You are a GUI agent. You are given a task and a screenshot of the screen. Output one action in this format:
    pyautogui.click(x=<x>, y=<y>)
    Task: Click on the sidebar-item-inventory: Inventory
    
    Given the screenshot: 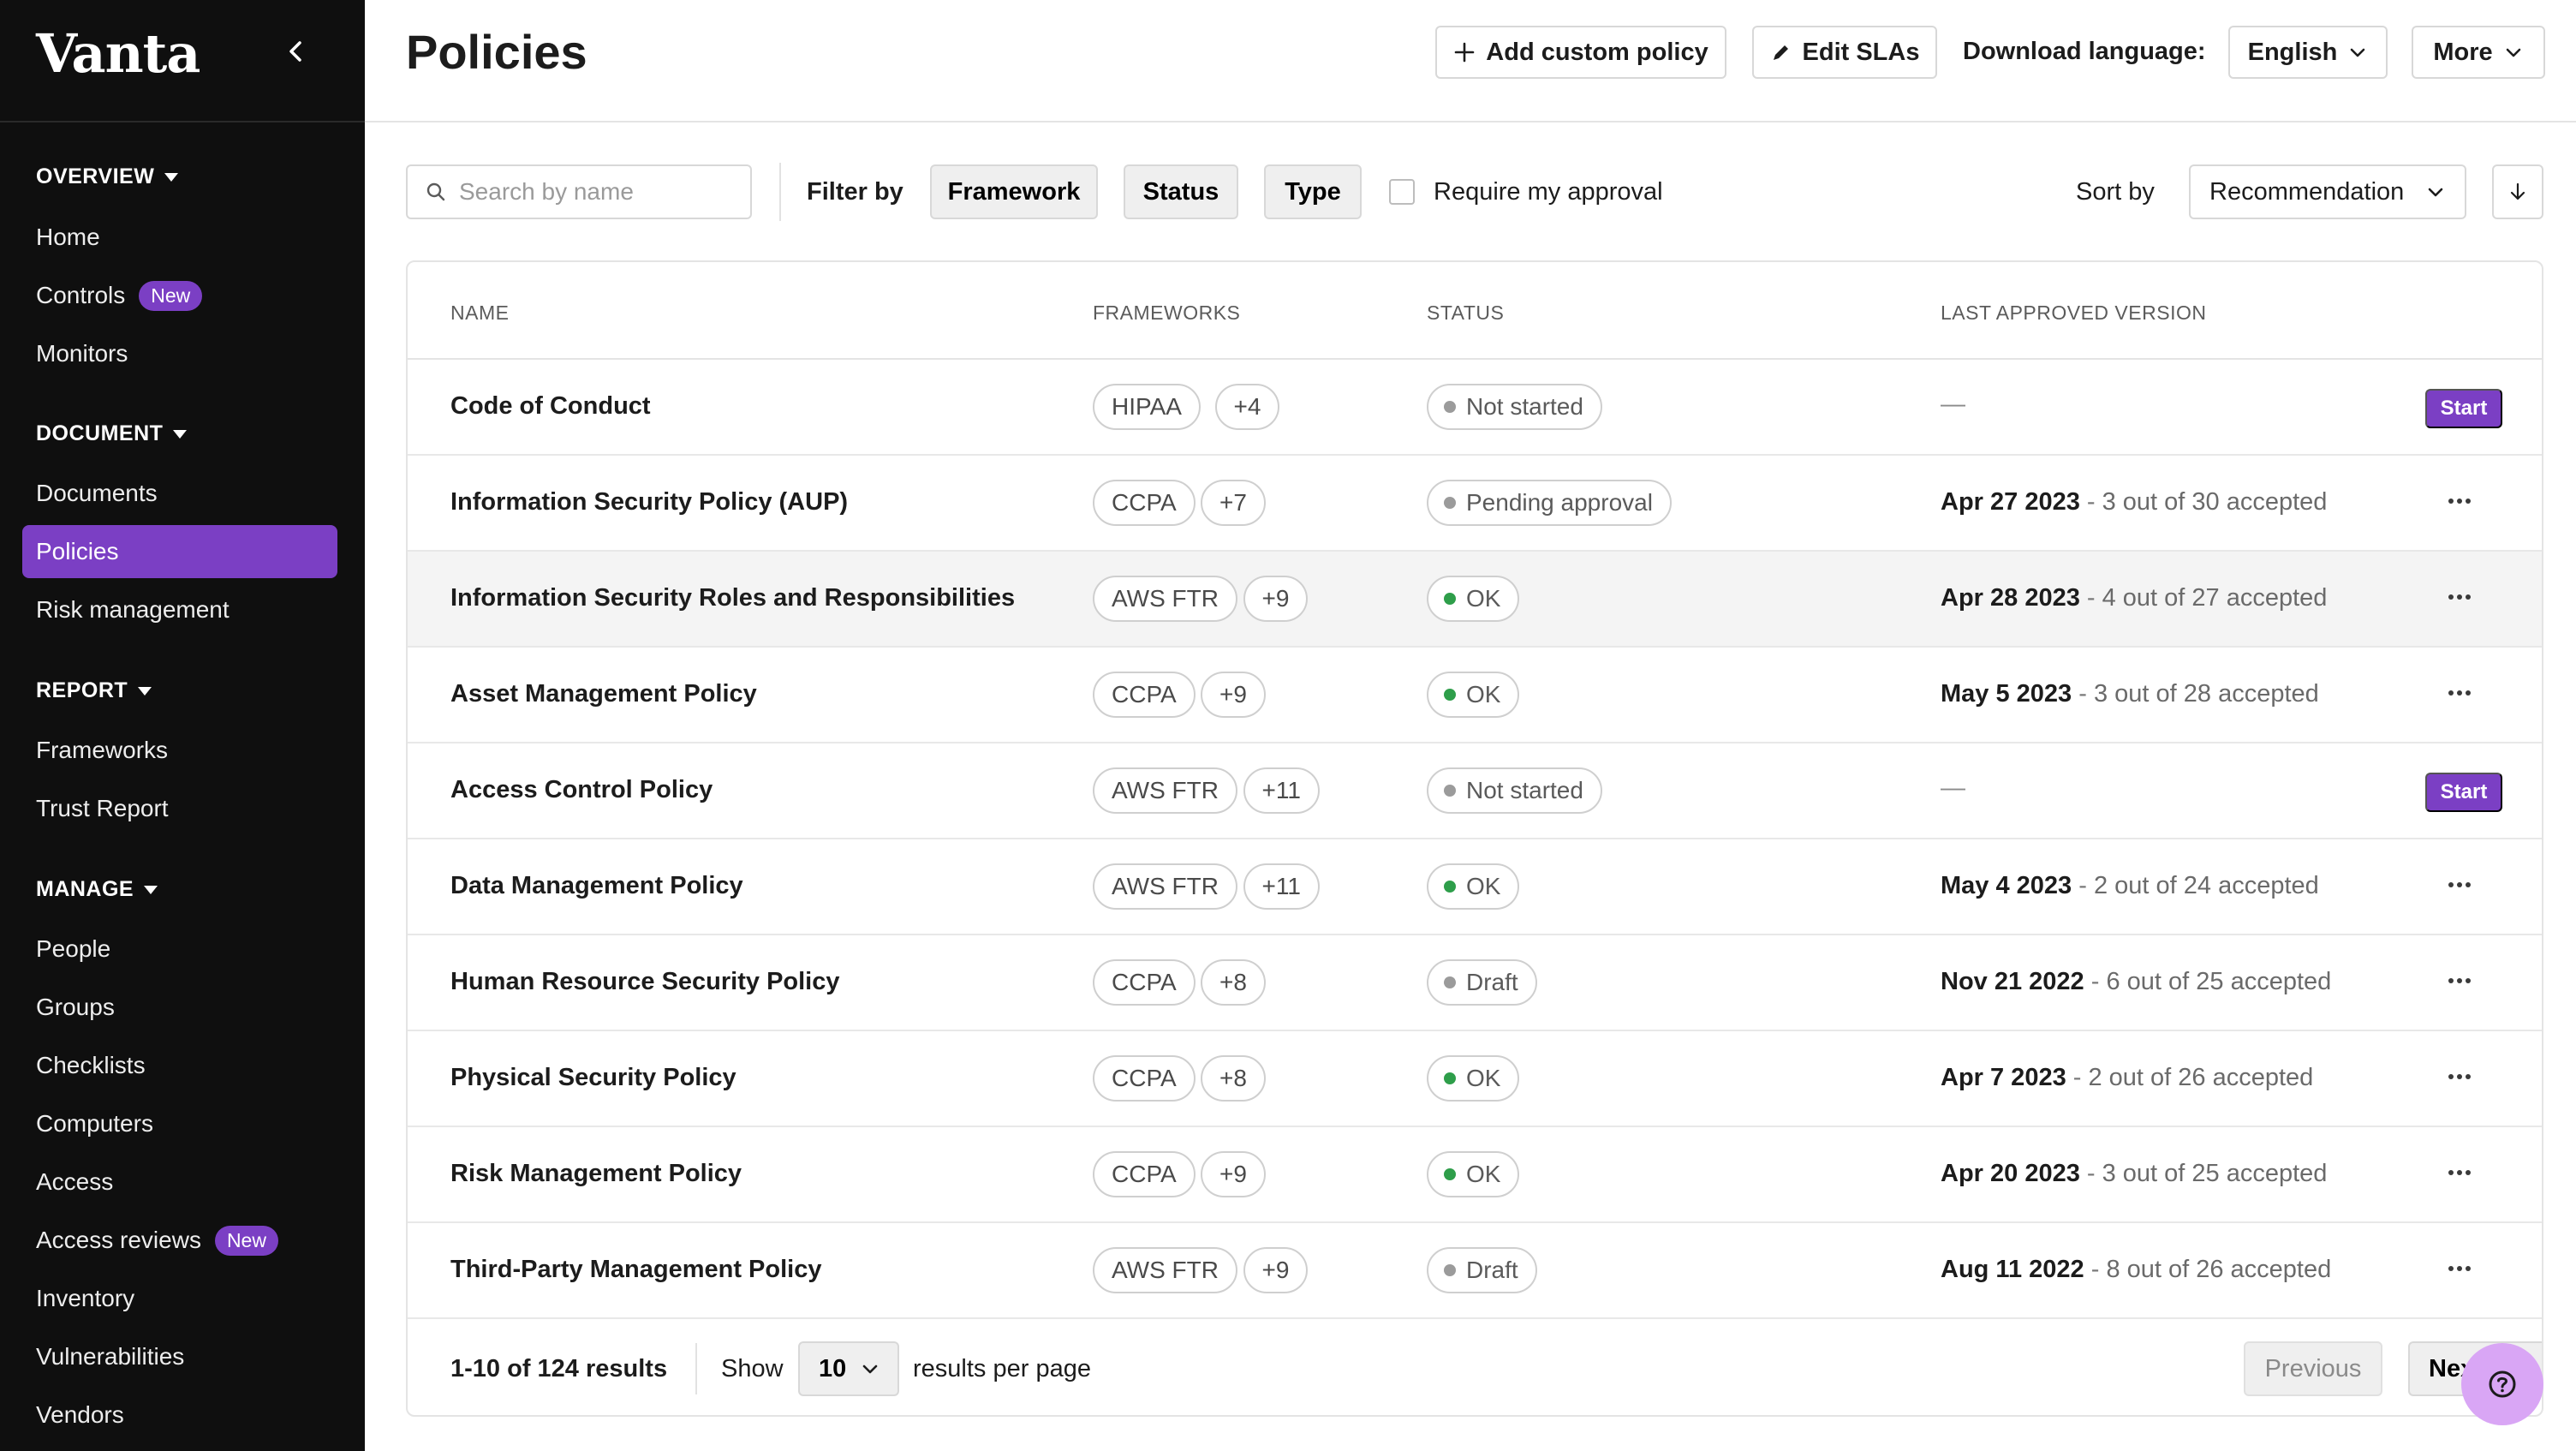 What is the action you would take?
    pyautogui.click(x=180, y=1298)
    